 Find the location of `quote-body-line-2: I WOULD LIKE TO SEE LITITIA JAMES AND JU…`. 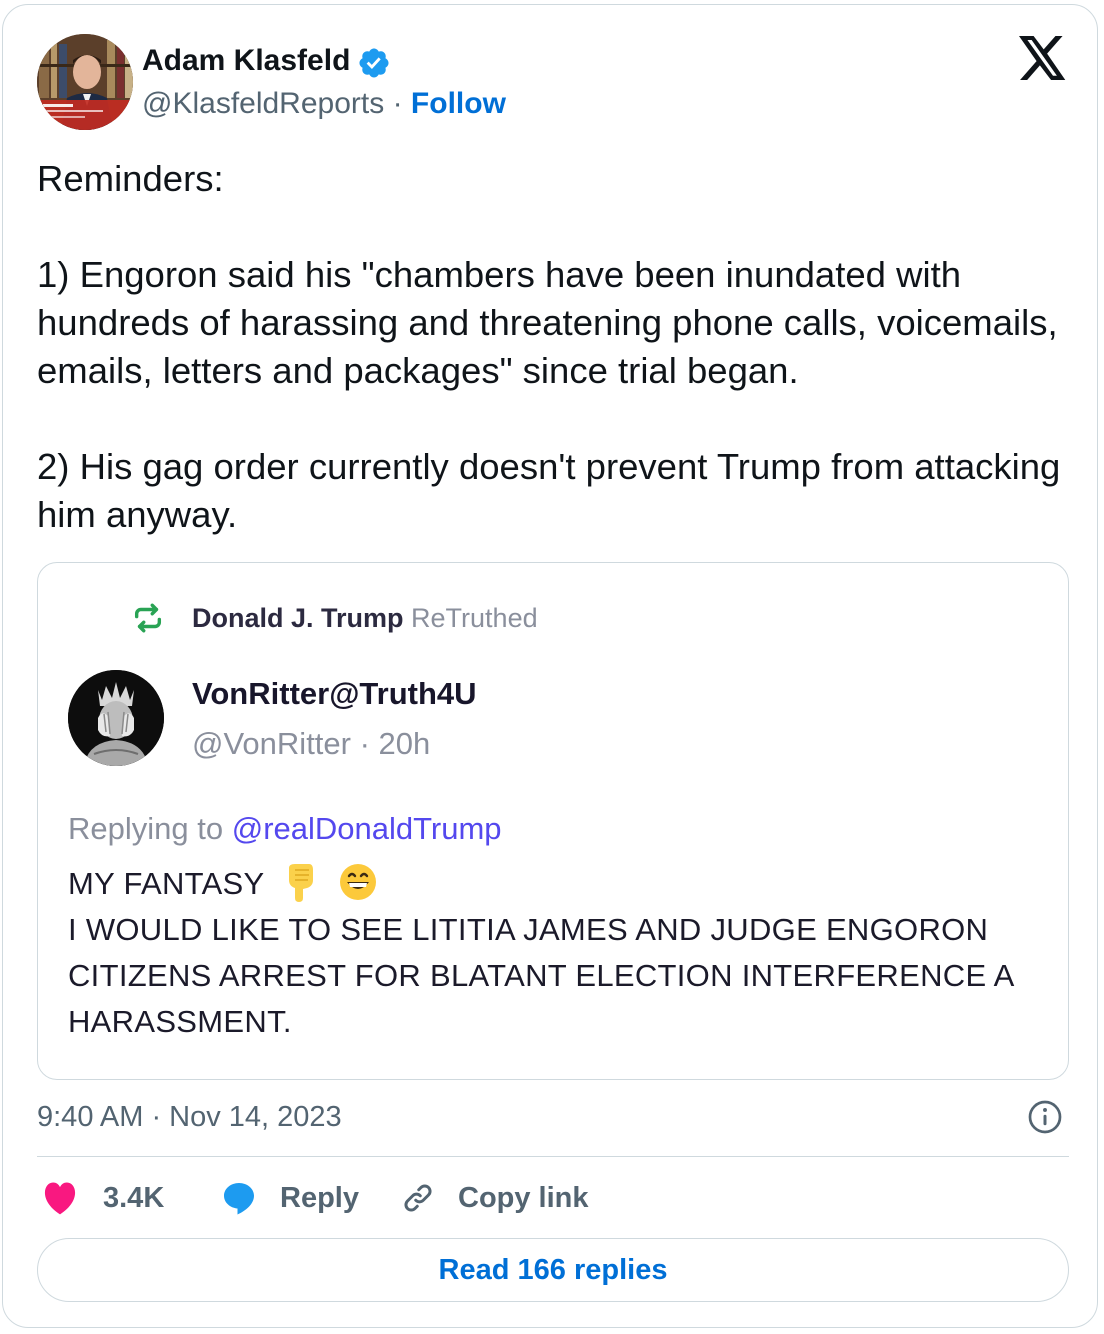

quote-body-line-2: I WOULD LIKE TO SEE LITITIA JAMES AND JU… is located at coordinates (528, 929).